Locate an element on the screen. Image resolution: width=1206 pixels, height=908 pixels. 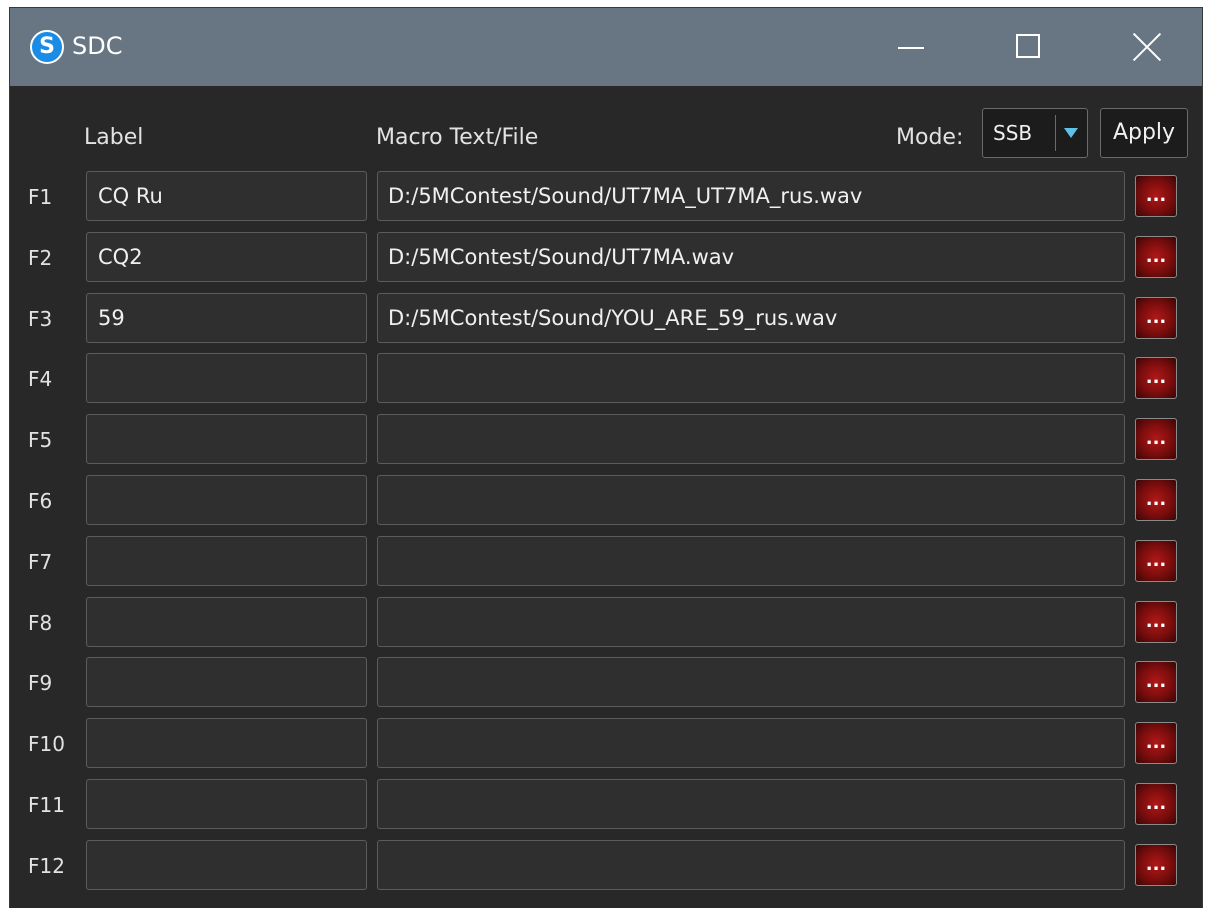
function-key-label: F4 is located at coordinates (40, 379).